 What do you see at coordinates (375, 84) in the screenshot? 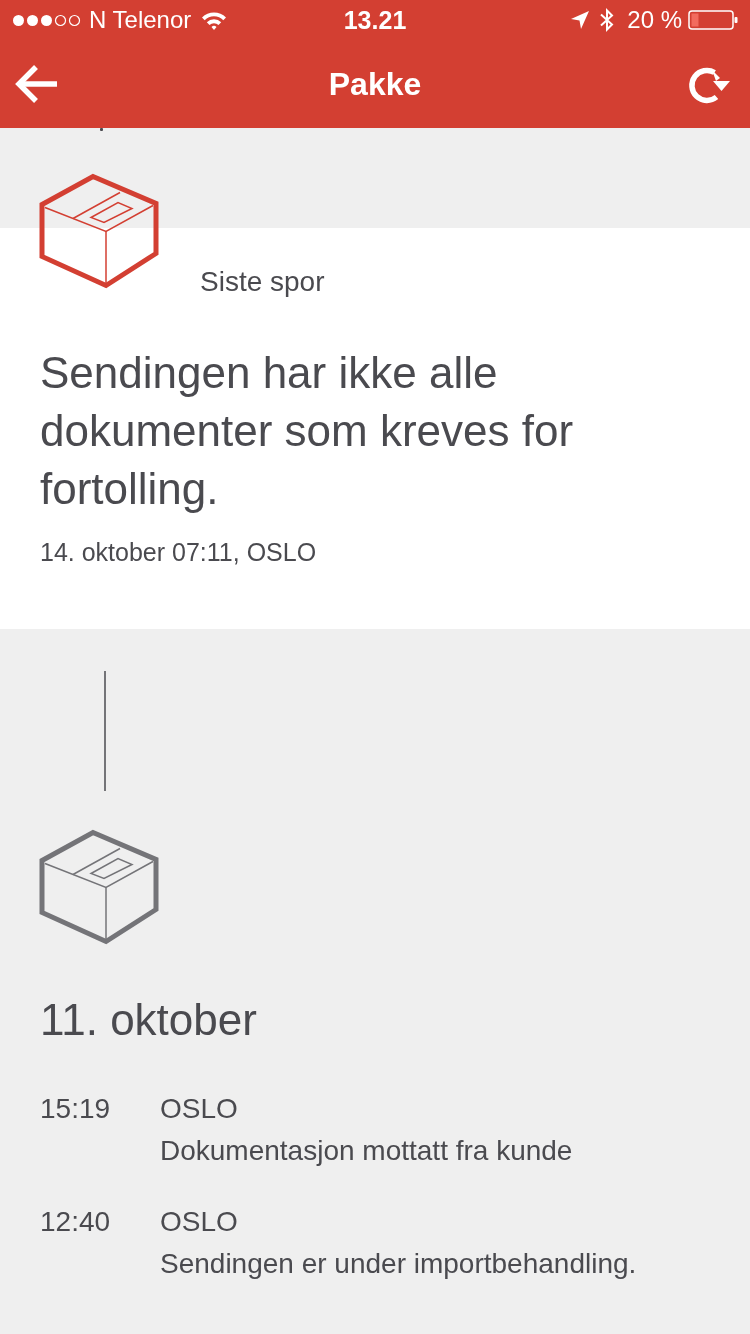
I see `screen-title: Pakke` at bounding box center [375, 84].